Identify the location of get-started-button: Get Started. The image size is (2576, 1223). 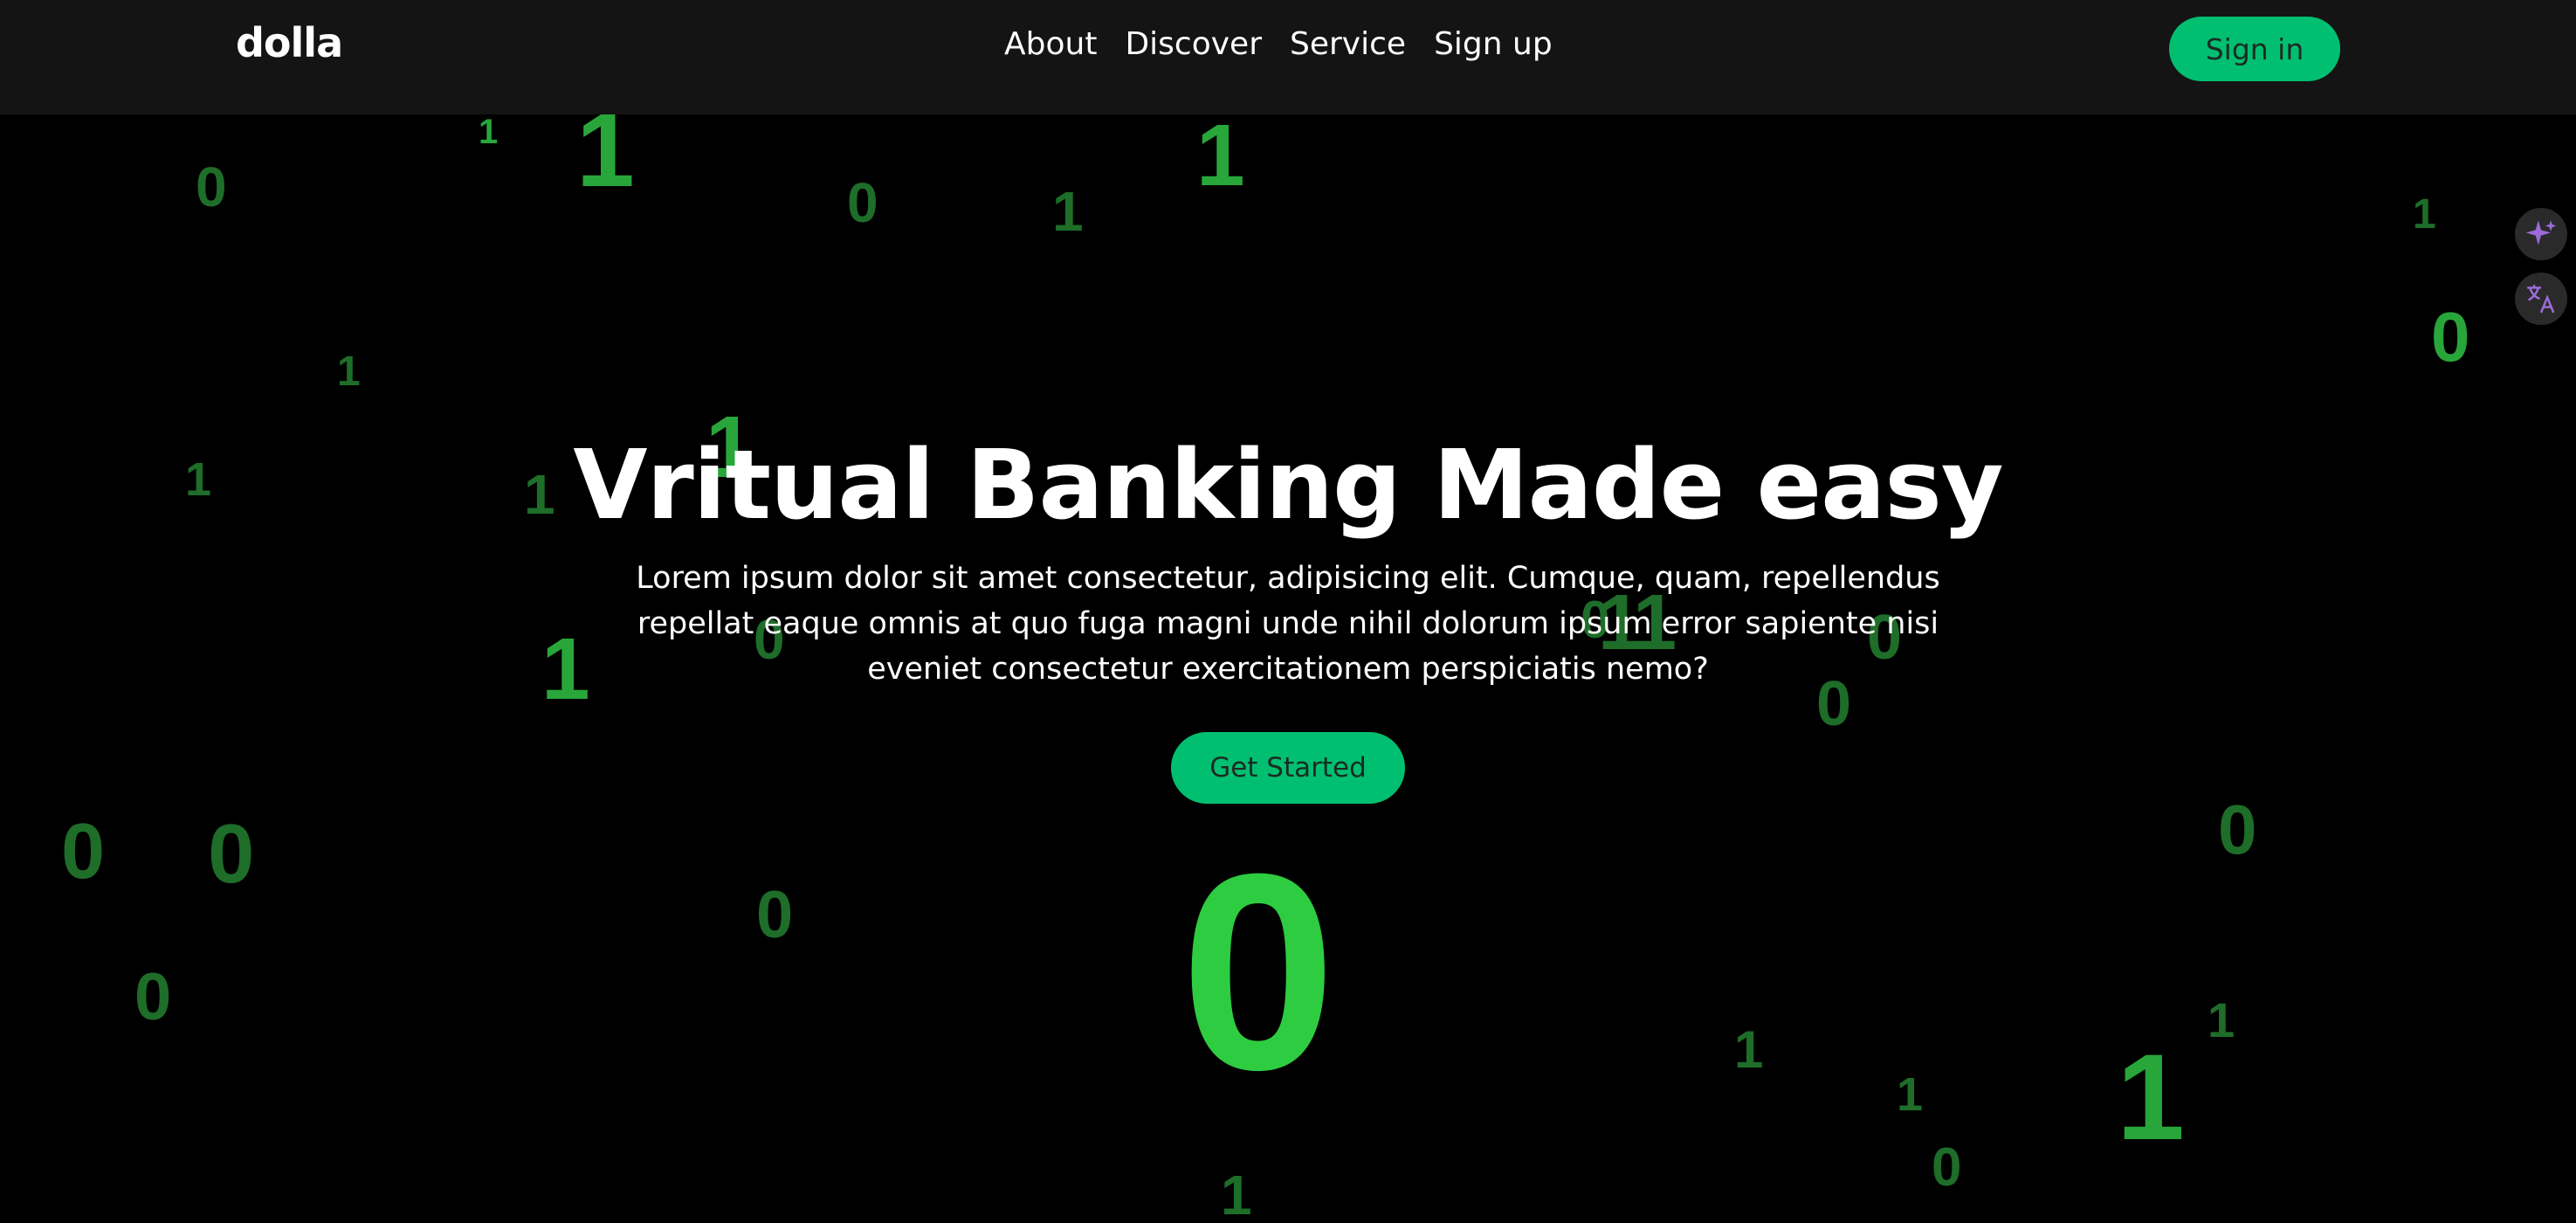
(1288, 768).